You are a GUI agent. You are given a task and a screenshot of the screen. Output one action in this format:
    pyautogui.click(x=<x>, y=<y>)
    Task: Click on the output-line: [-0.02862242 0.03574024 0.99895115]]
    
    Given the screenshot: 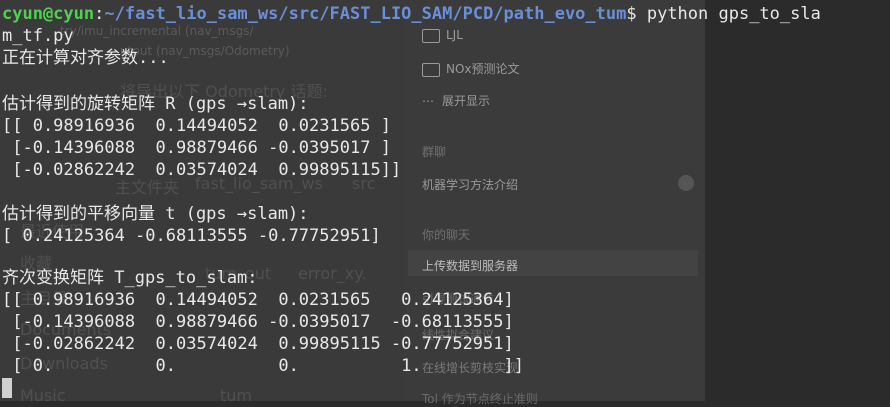 What is the action you would take?
    pyautogui.click(x=202, y=170)
    